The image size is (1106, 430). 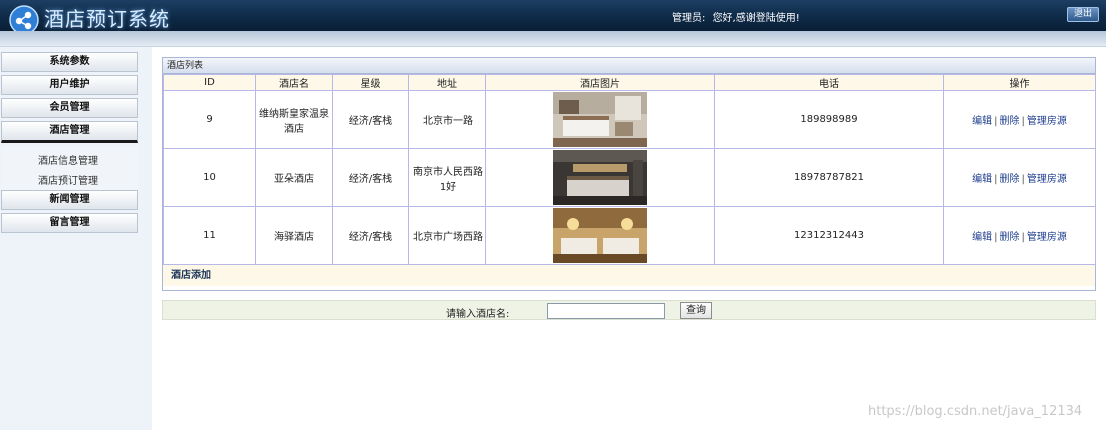 What do you see at coordinates (696, 310) in the screenshot?
I see `search-button: 查询` at bounding box center [696, 310].